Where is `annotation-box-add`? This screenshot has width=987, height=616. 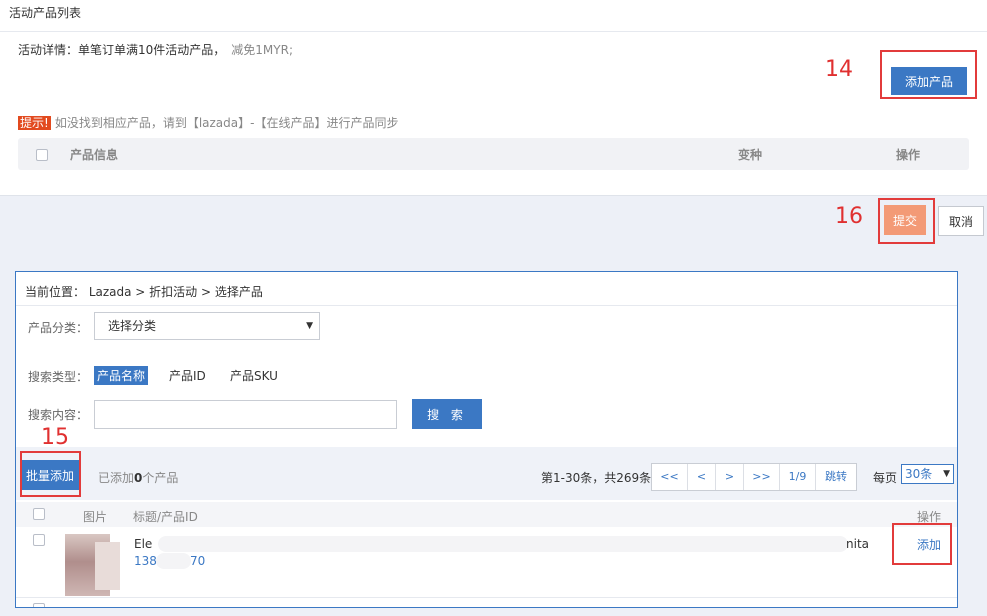
annotation-box-add is located at coordinates (922, 544).